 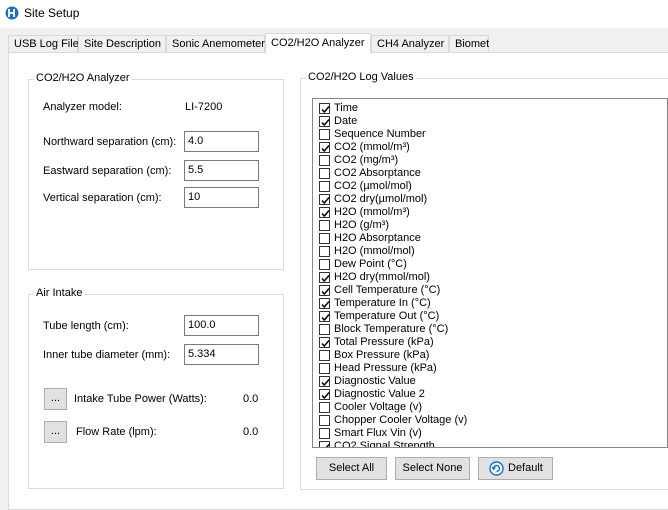 What do you see at coordinates (334, 14) in the screenshot?
I see `title-bar: Site Setup` at bounding box center [334, 14].